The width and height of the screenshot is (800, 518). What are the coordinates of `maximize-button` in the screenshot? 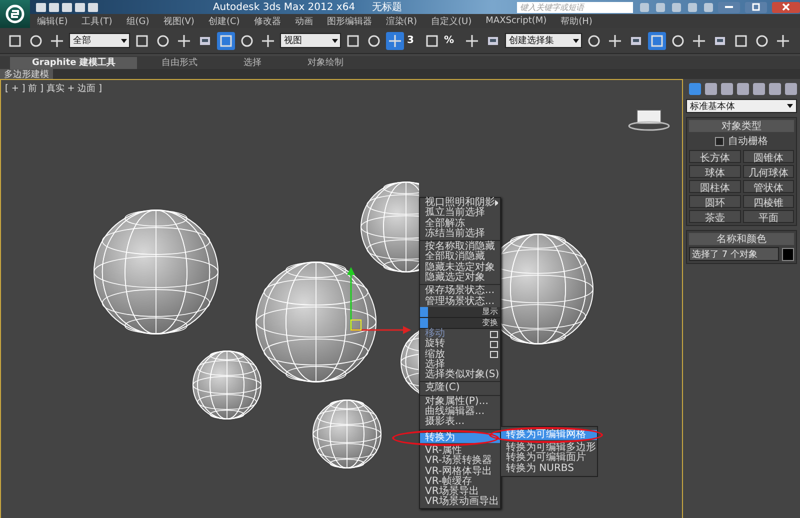 It's located at (756, 7).